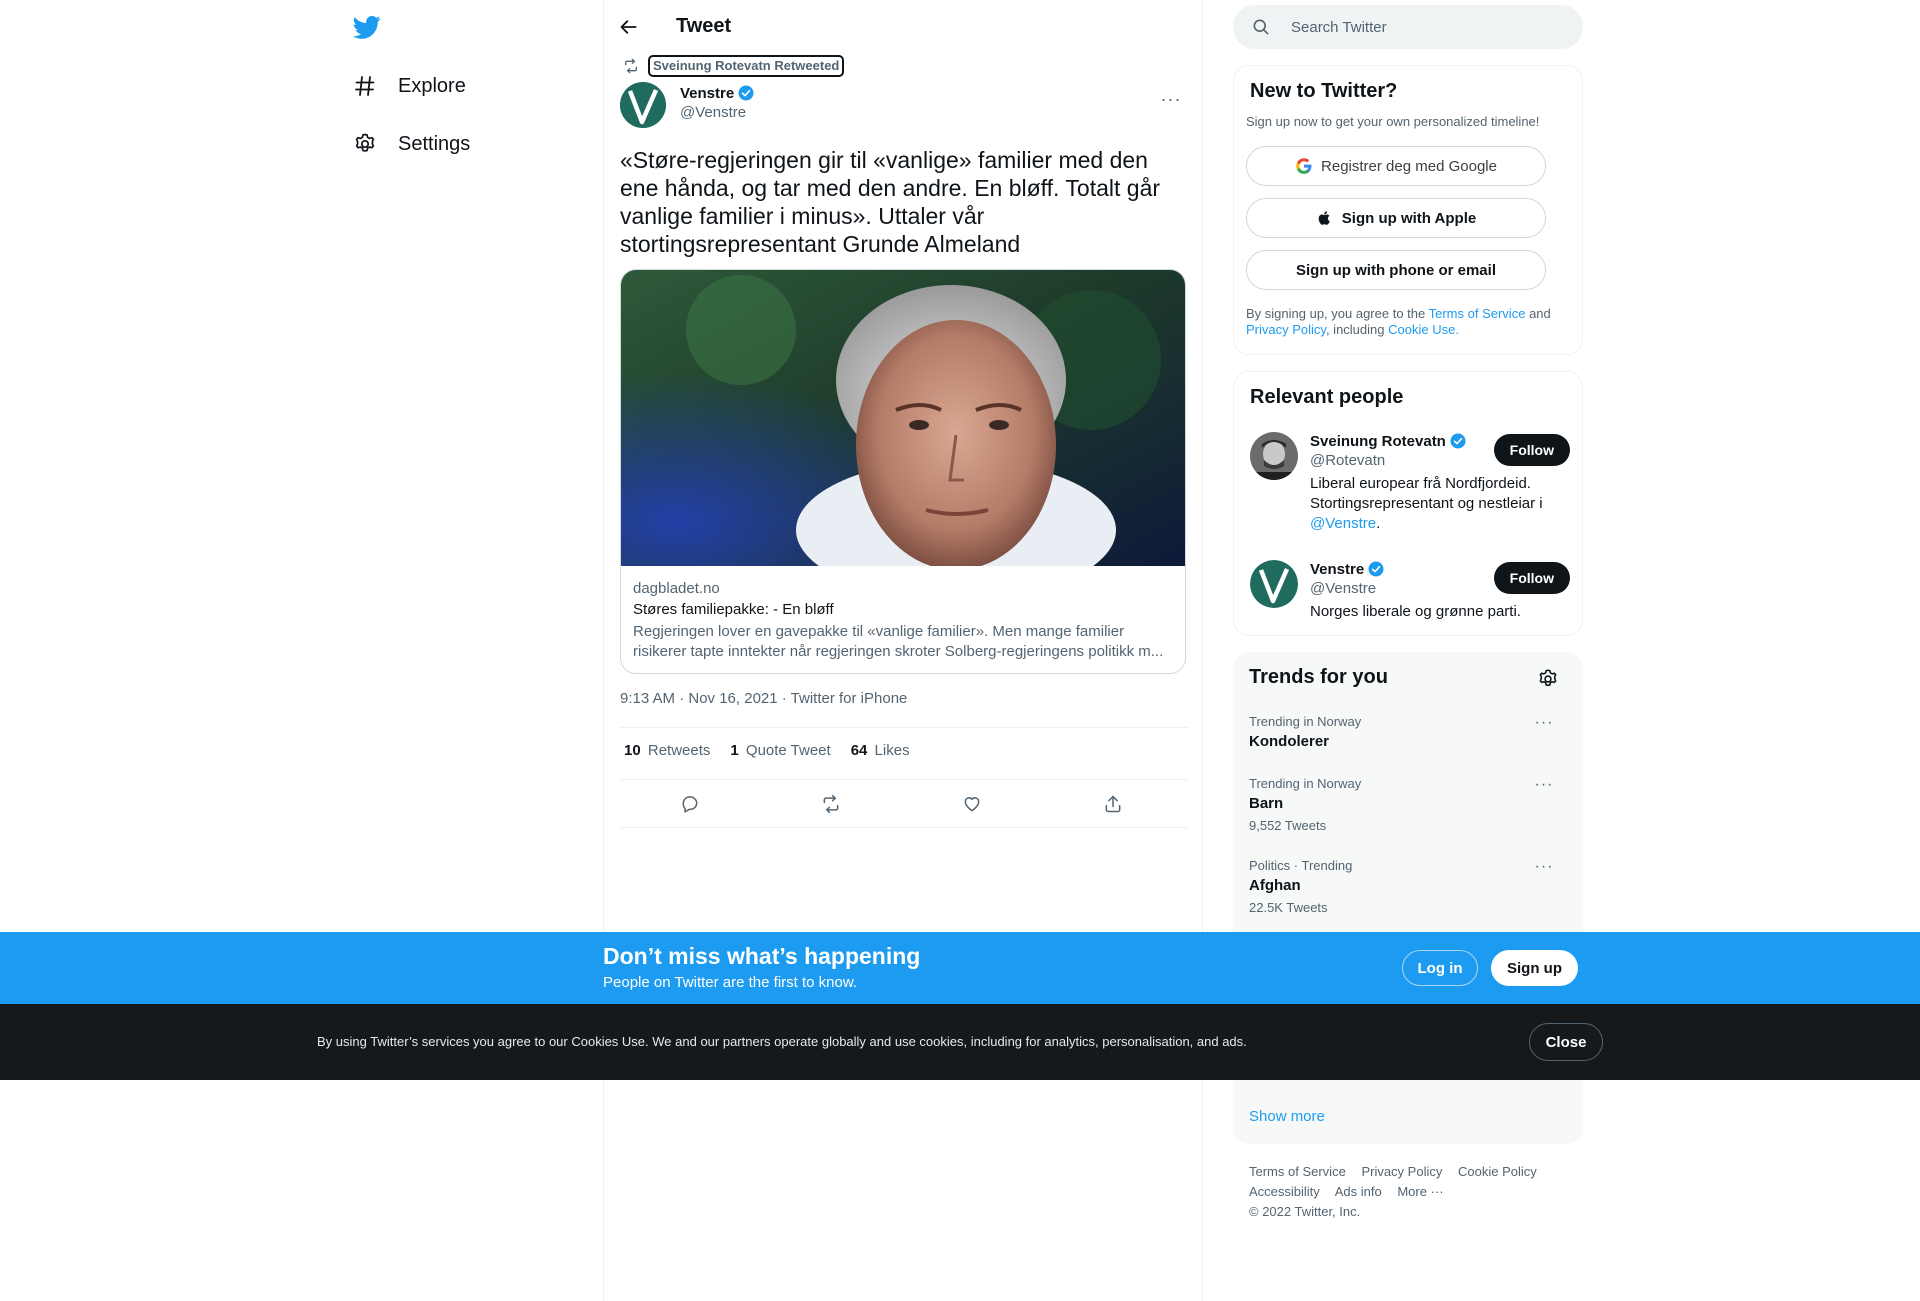  What do you see at coordinates (1440, 968) in the screenshot?
I see `login-button: Log in` at bounding box center [1440, 968].